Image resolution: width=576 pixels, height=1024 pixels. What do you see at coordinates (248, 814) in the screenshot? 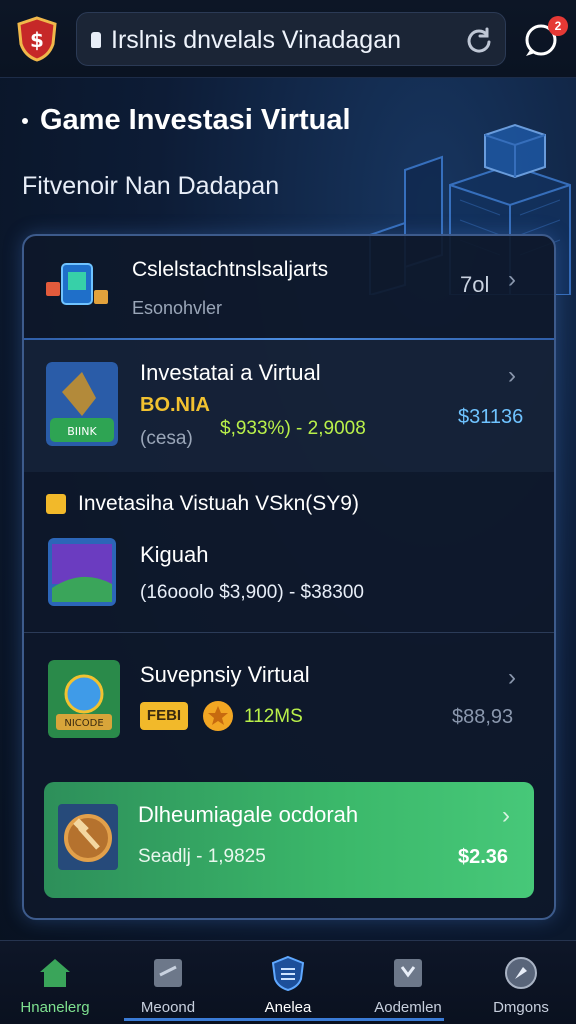
I see `item-title: Dlheumiagale ocdorah` at bounding box center [248, 814].